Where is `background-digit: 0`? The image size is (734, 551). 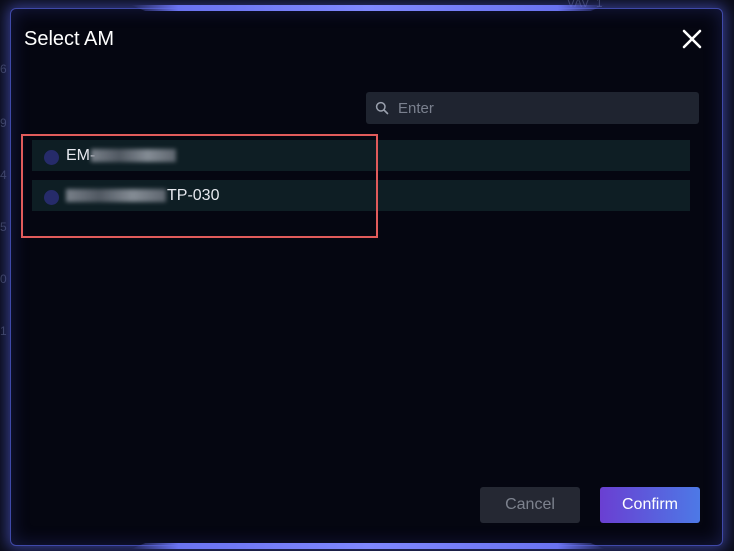 background-digit: 0 is located at coordinates (3, 279).